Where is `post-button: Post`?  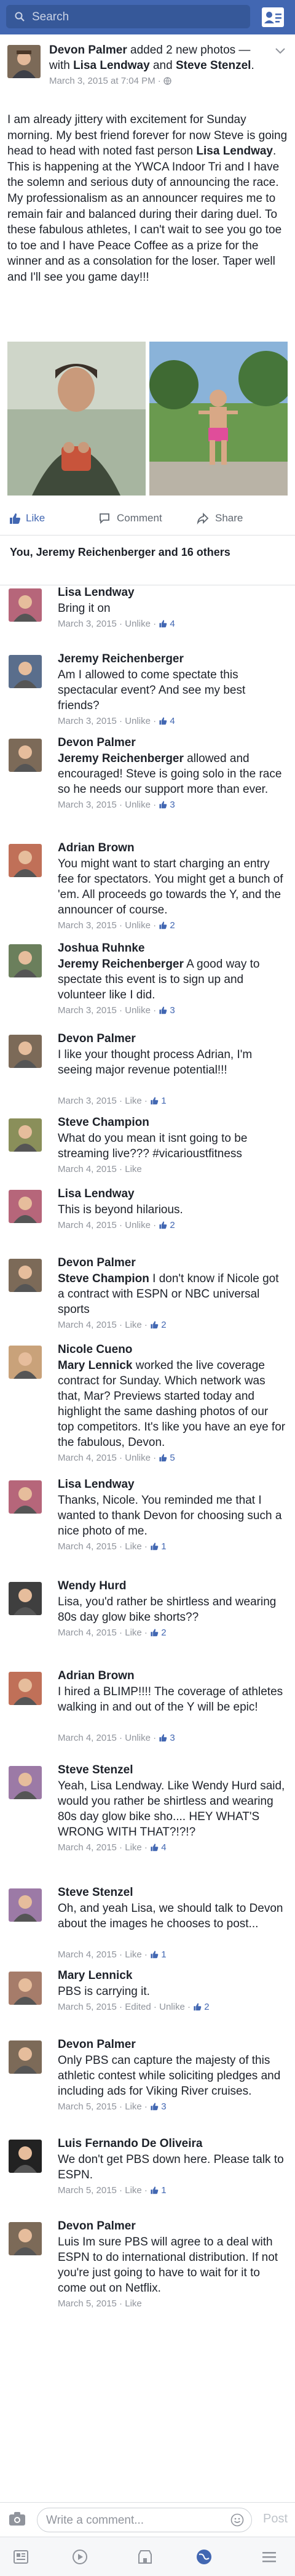 post-button: Post is located at coordinates (275, 2519).